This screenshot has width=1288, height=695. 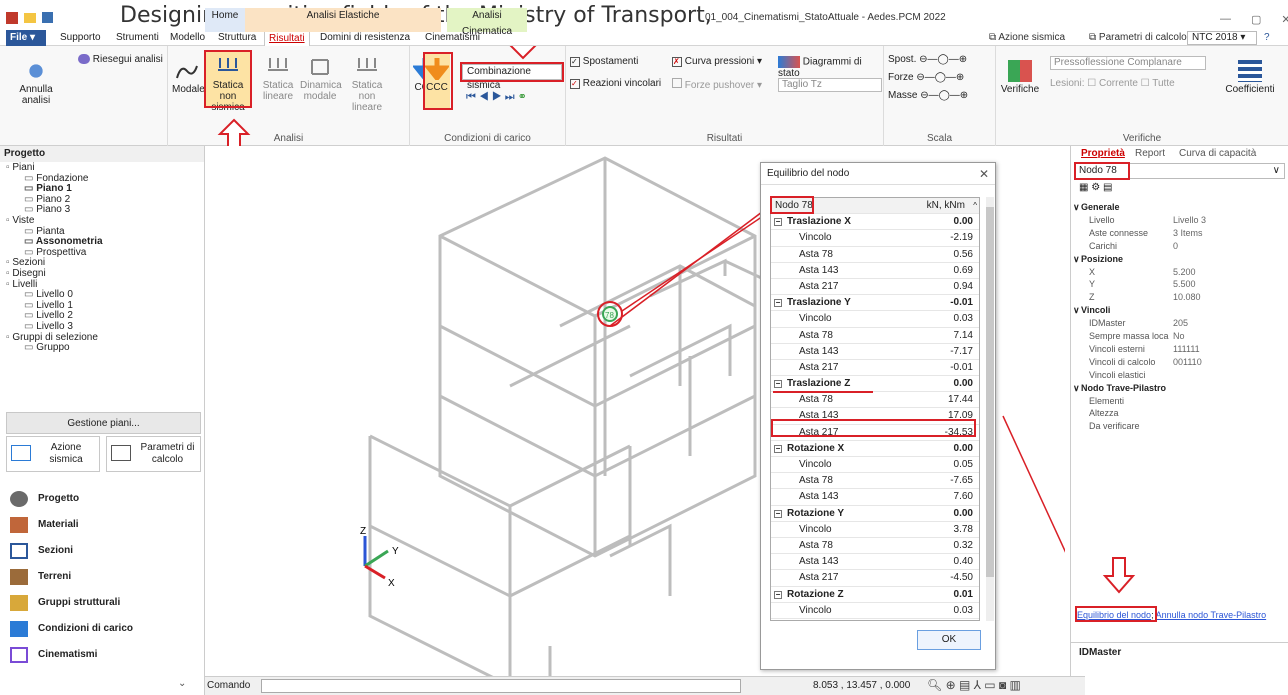 I want to click on grid-section-row: − Traslazione Z 0.00, so click(x=875, y=384).